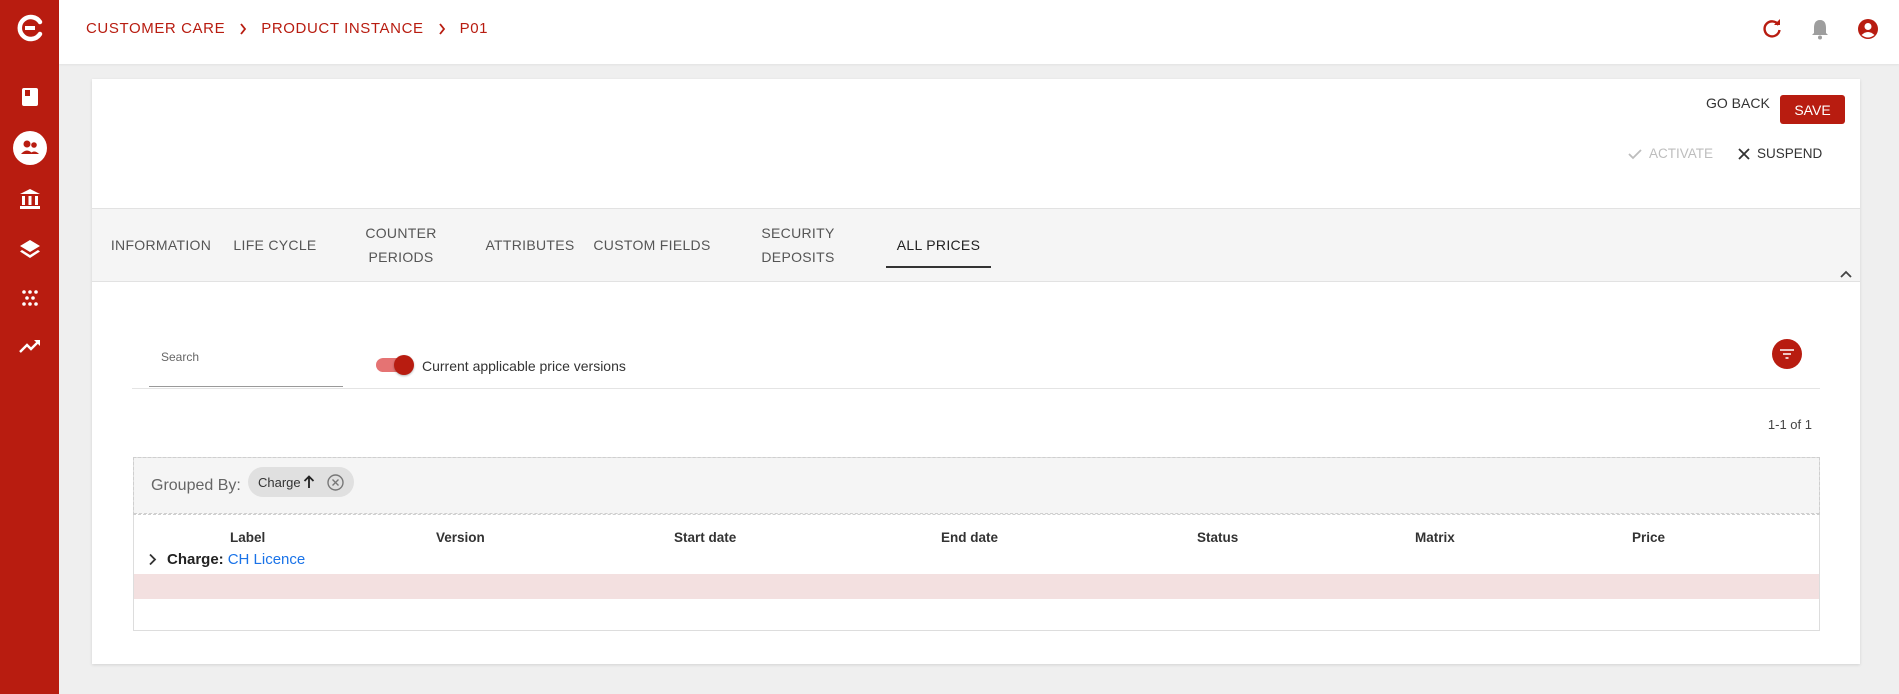  I want to click on column-header-status: Status, so click(1217, 537).